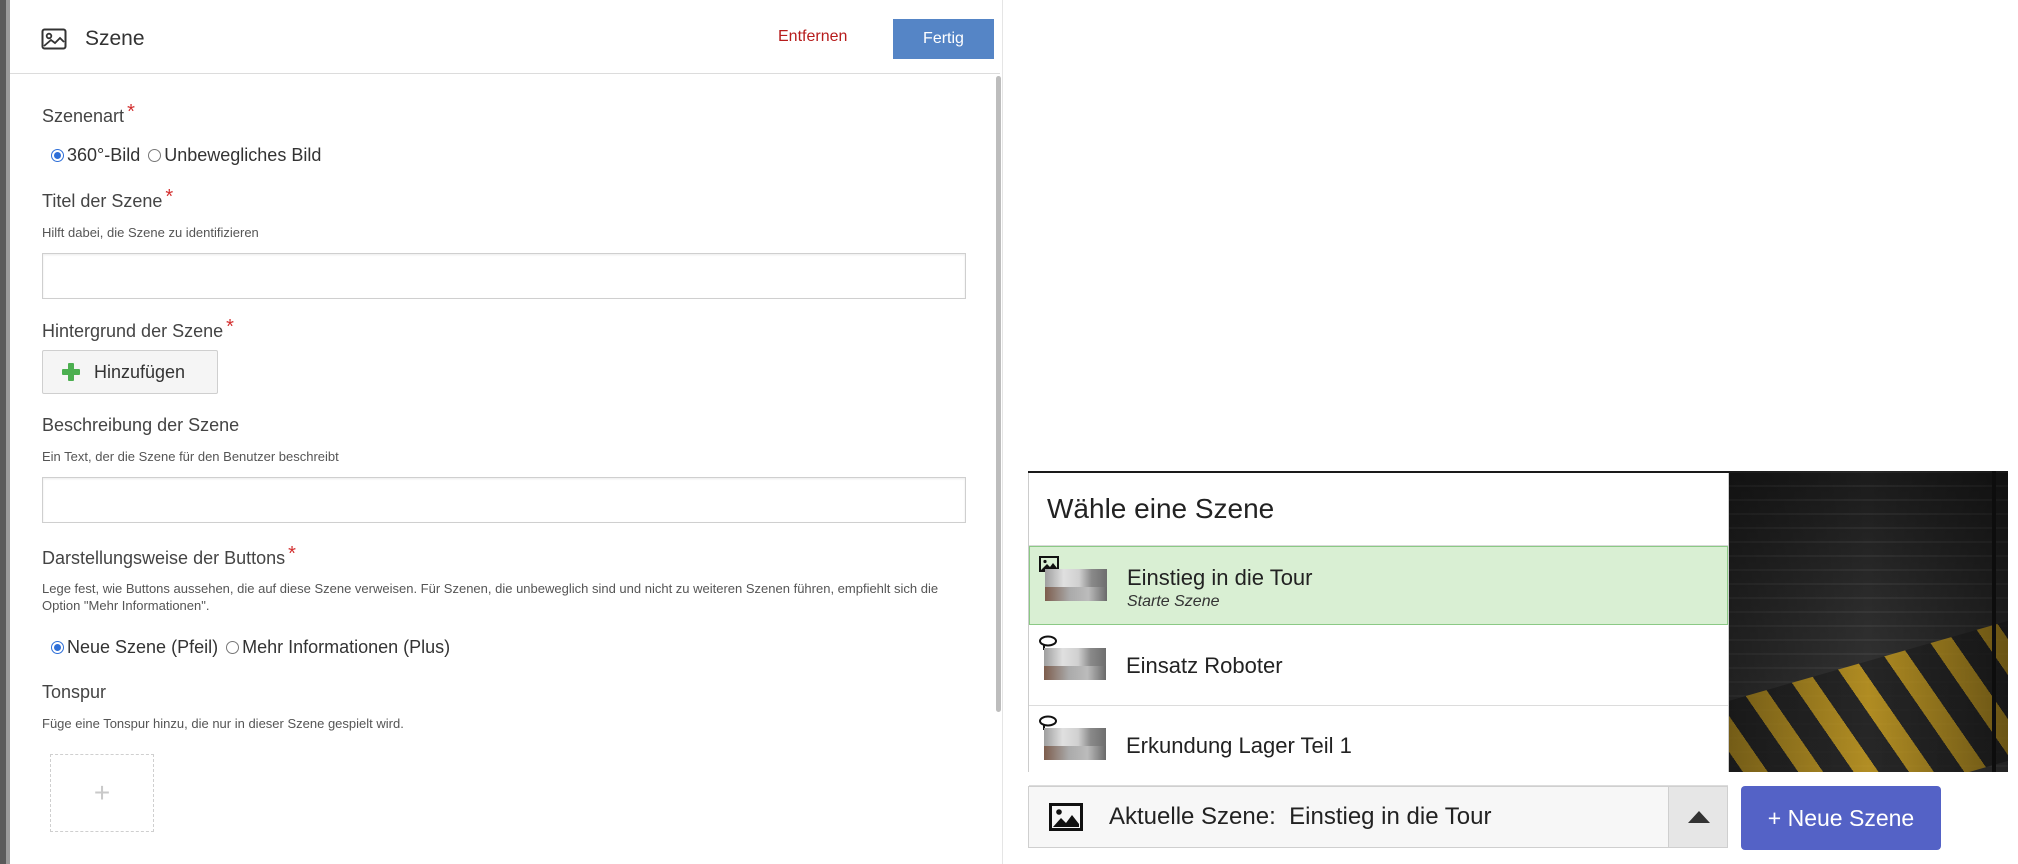 This screenshot has width=2018, height=864. Describe the element at coordinates (1697, 817) in the screenshot. I see `scene-list-toggle-button` at that location.